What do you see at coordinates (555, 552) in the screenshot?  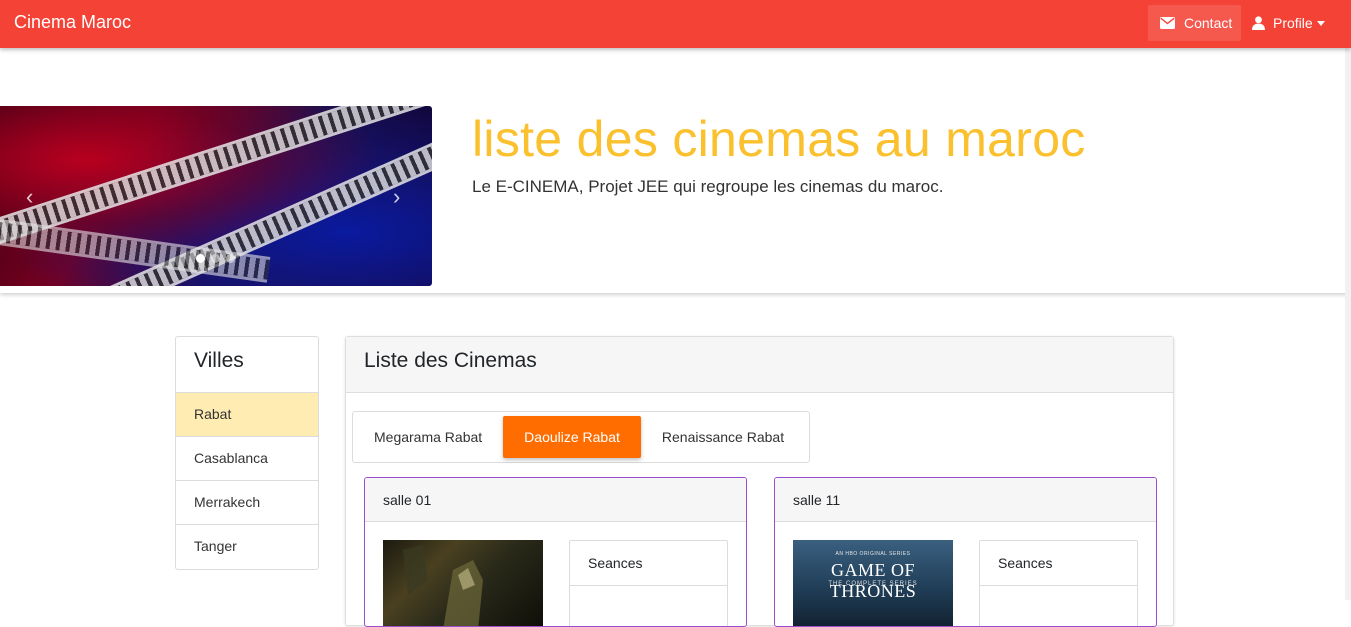 I see `salle-card: salle 01 Seances` at bounding box center [555, 552].